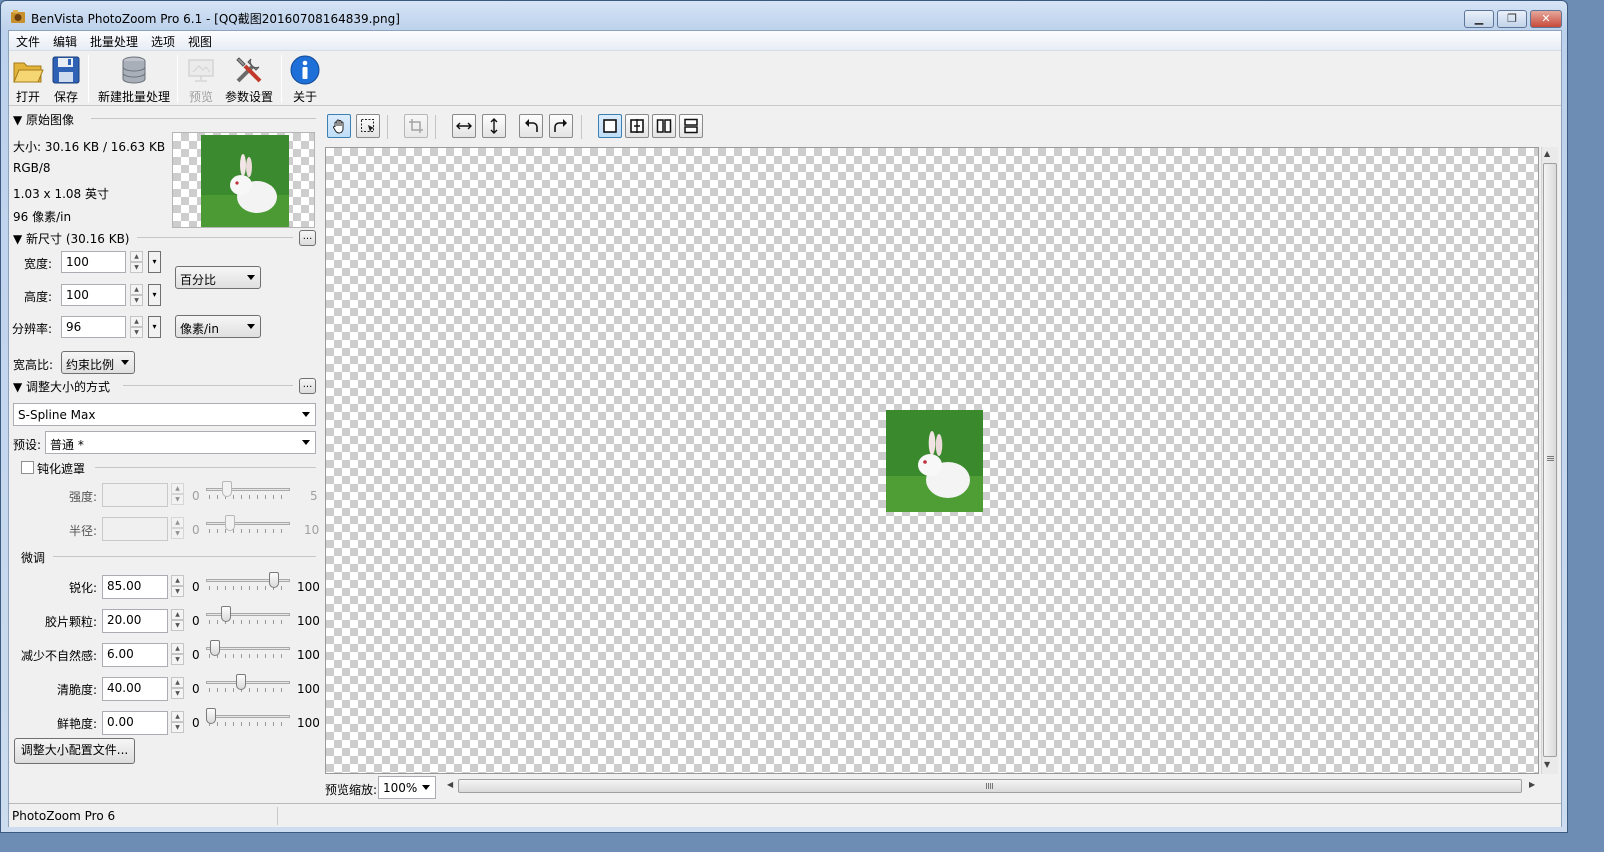  What do you see at coordinates (154, 327) in the screenshot?
I see `resolution-unit-dropdown: ▾` at bounding box center [154, 327].